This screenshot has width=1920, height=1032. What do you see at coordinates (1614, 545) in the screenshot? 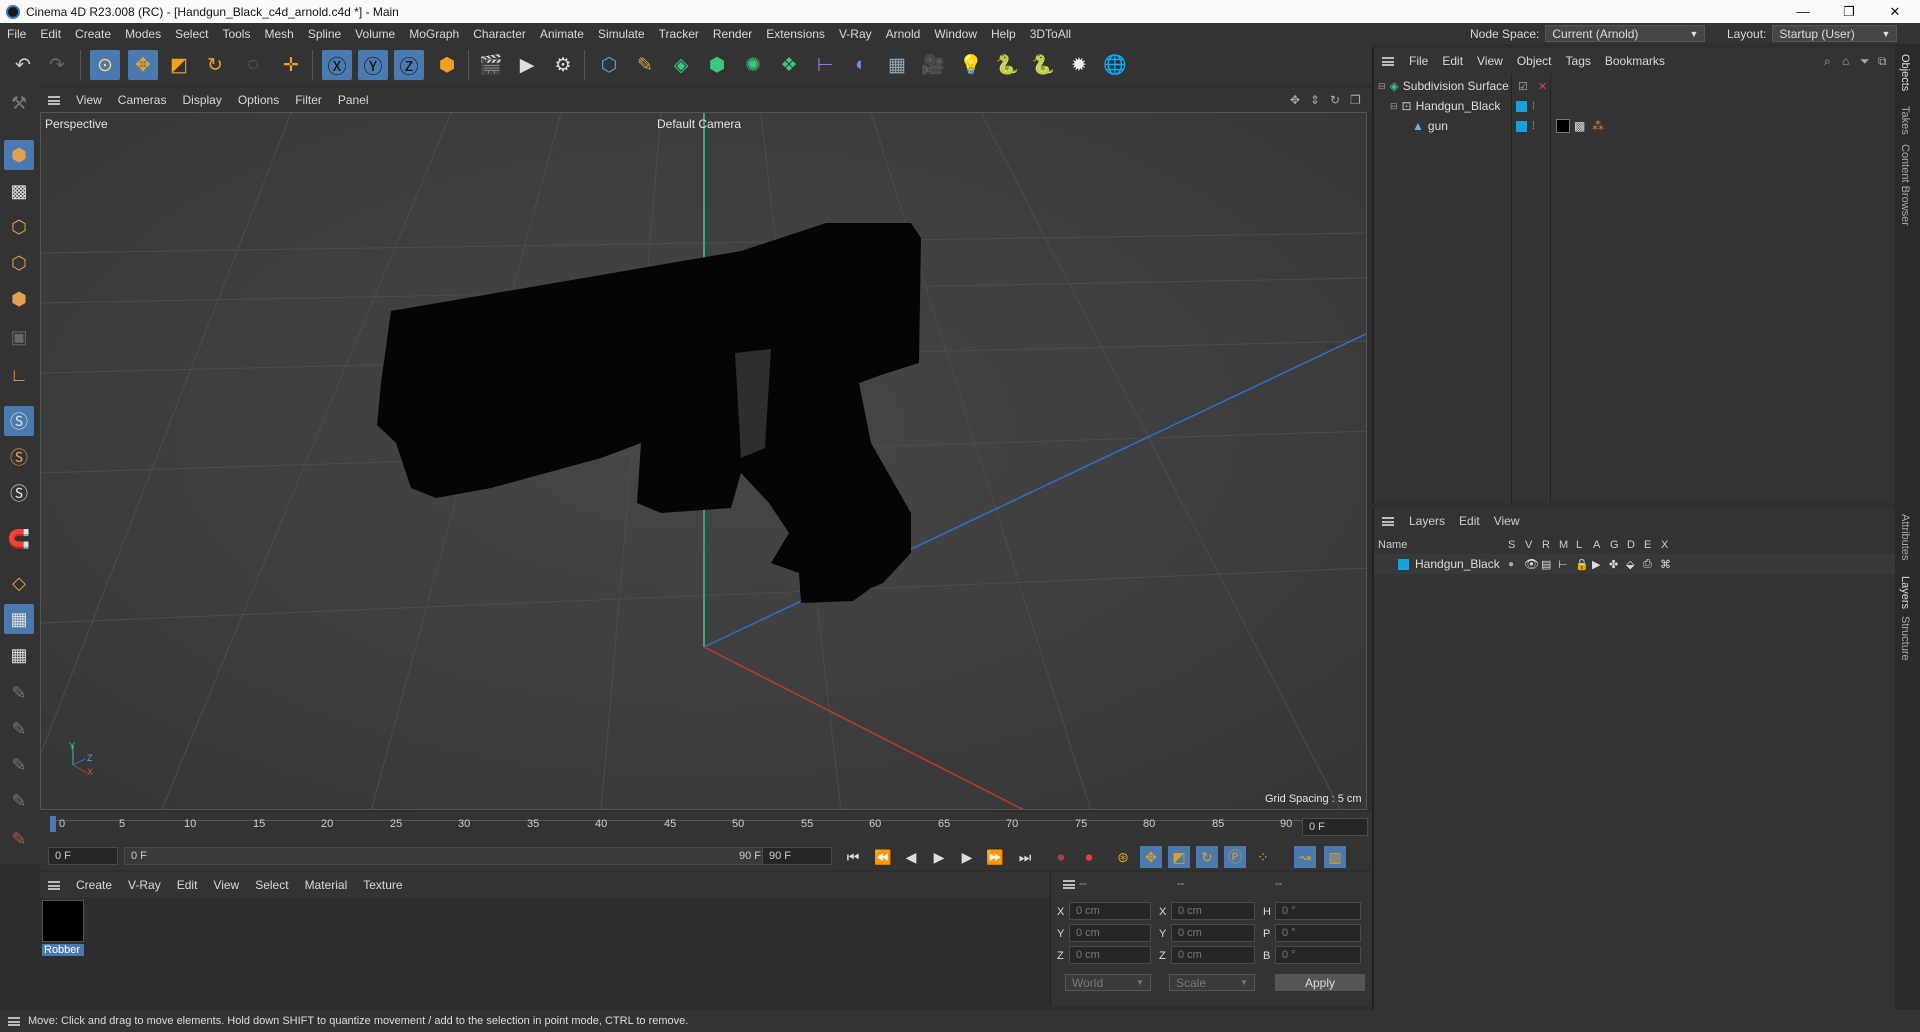
I see `column-generators: G` at bounding box center [1614, 545].